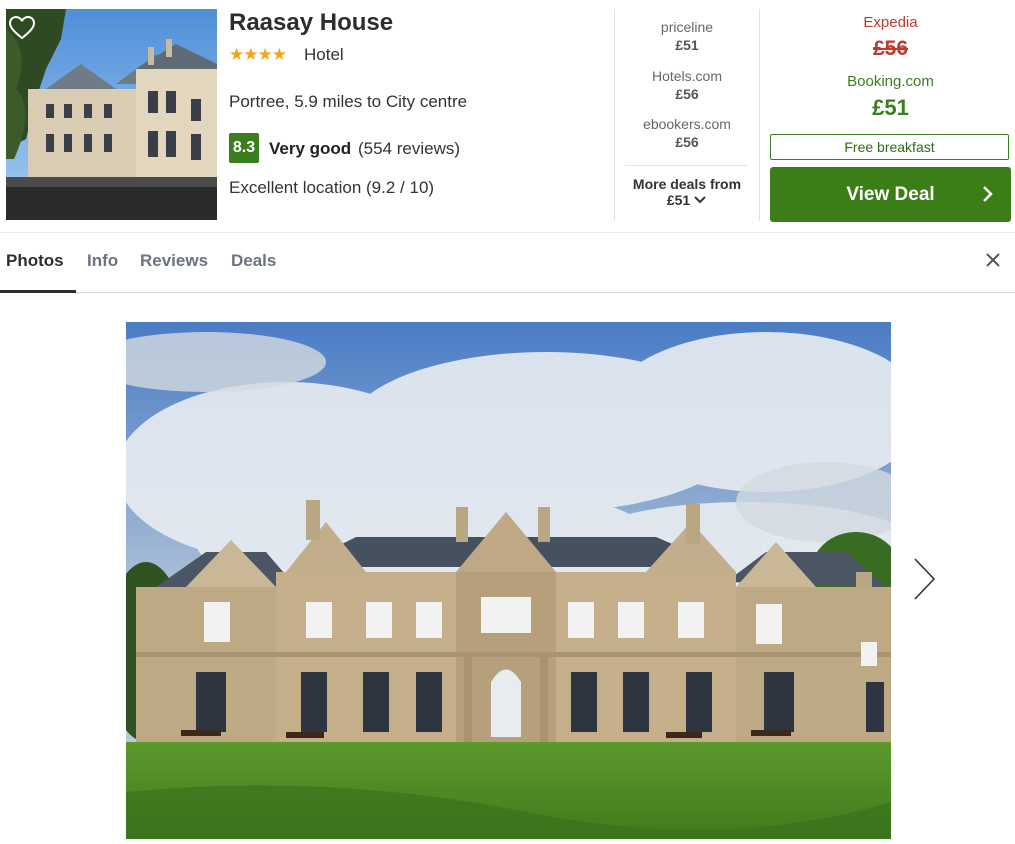 The width and height of the screenshot is (1015, 844). Describe the element at coordinates (324, 54) in the screenshot. I see `hotel-type: Hotel` at that location.